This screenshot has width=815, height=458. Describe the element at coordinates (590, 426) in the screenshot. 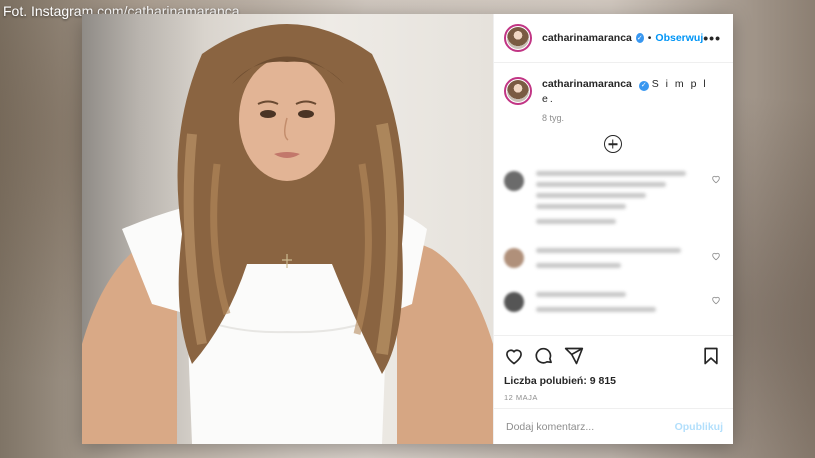

I see `comment-input` at that location.